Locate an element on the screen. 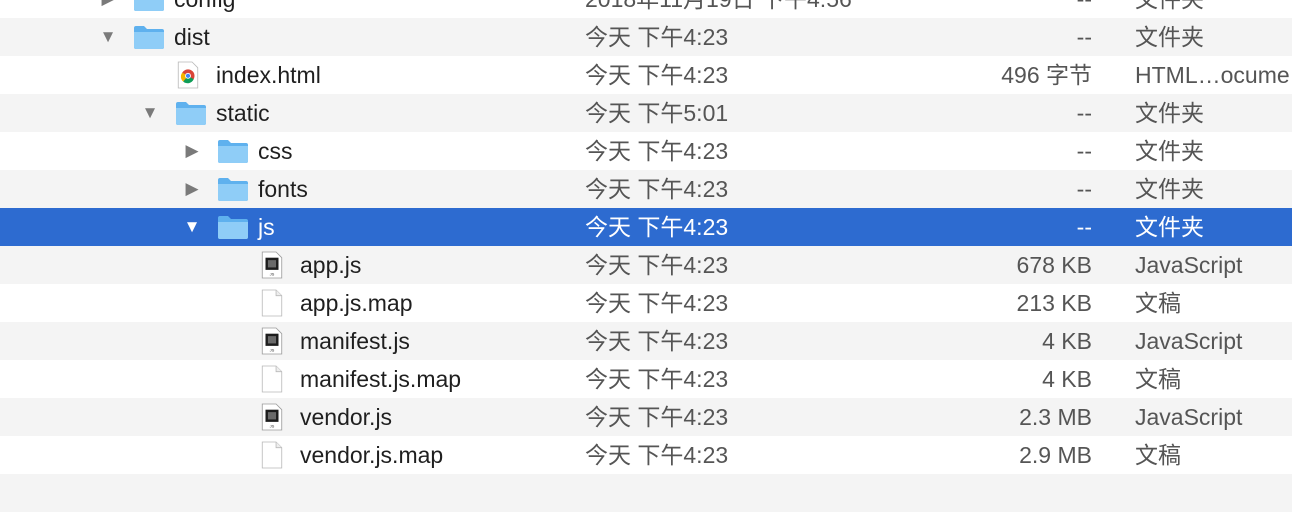 The height and width of the screenshot is (512, 1292). file-row-index-html: index.html 今天 下午4:23 496 字节 HTML…ocume is located at coordinates (646, 75).